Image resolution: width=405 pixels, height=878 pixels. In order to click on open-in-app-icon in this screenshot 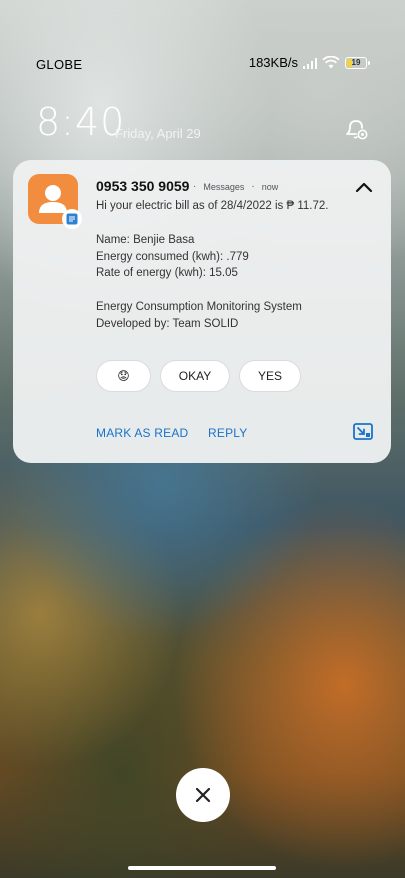, I will do `click(363, 432)`.